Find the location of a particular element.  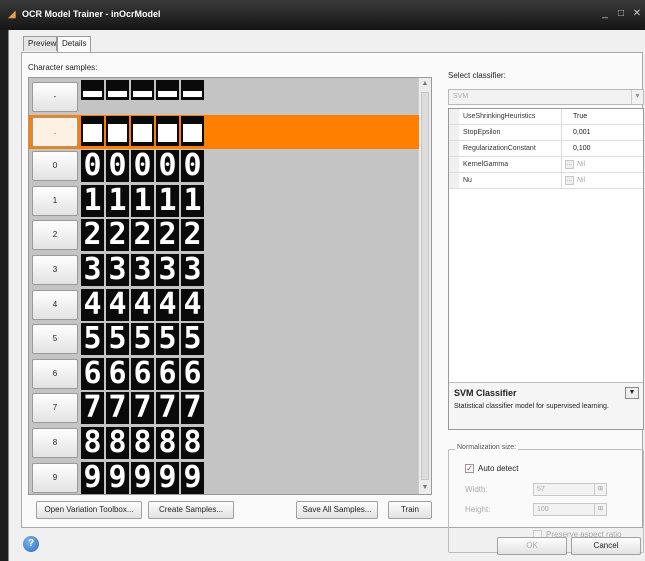

description-dropdown-icon: ▼ is located at coordinates (632, 393).